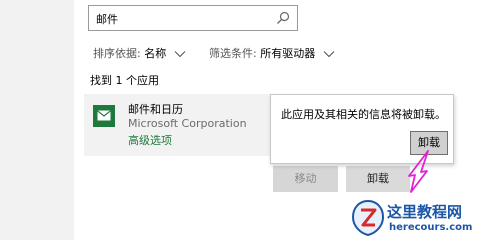 The height and width of the screenshot is (240, 499). I want to click on pointer-arrow-icon, so click(418, 171).